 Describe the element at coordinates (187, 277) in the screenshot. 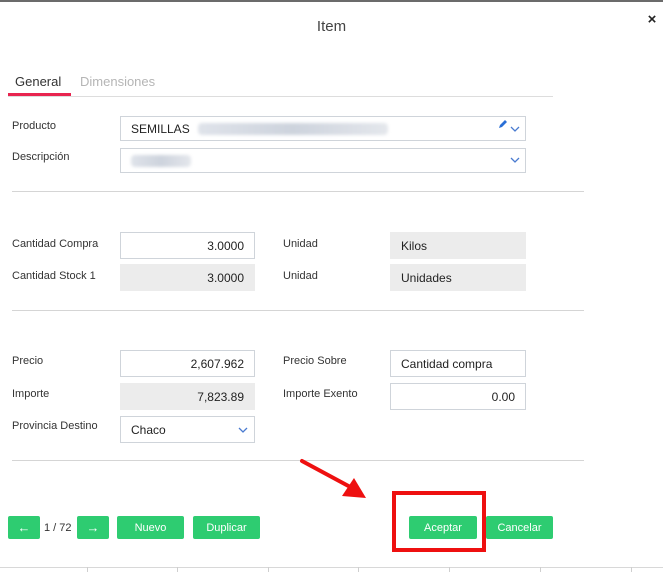

I see `cantidad-stock-value: 3.0000` at that location.